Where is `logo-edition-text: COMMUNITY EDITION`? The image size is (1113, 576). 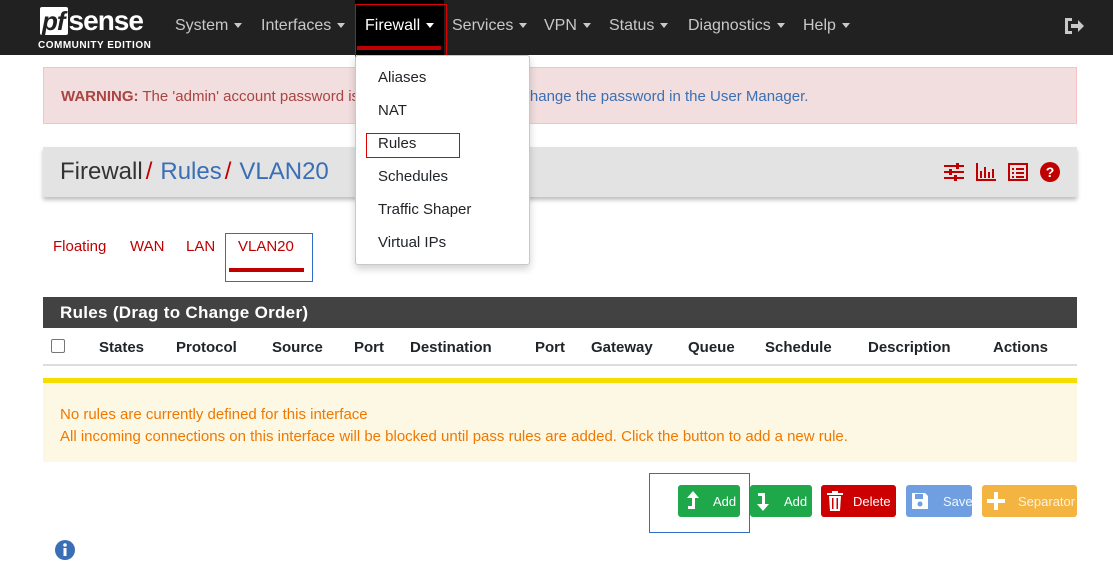 logo-edition-text: COMMUNITY EDITION is located at coordinates (95, 45).